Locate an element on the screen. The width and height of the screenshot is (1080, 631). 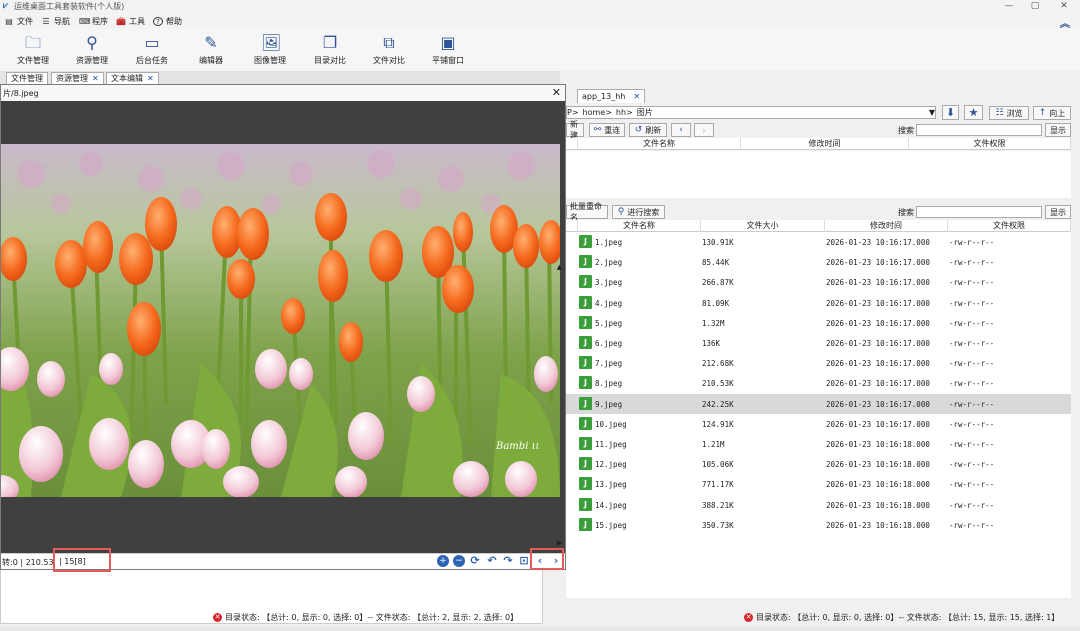
toolbar-tile-windows-button: ▣ 平铺窗口 is located at coordinates (448, 51).